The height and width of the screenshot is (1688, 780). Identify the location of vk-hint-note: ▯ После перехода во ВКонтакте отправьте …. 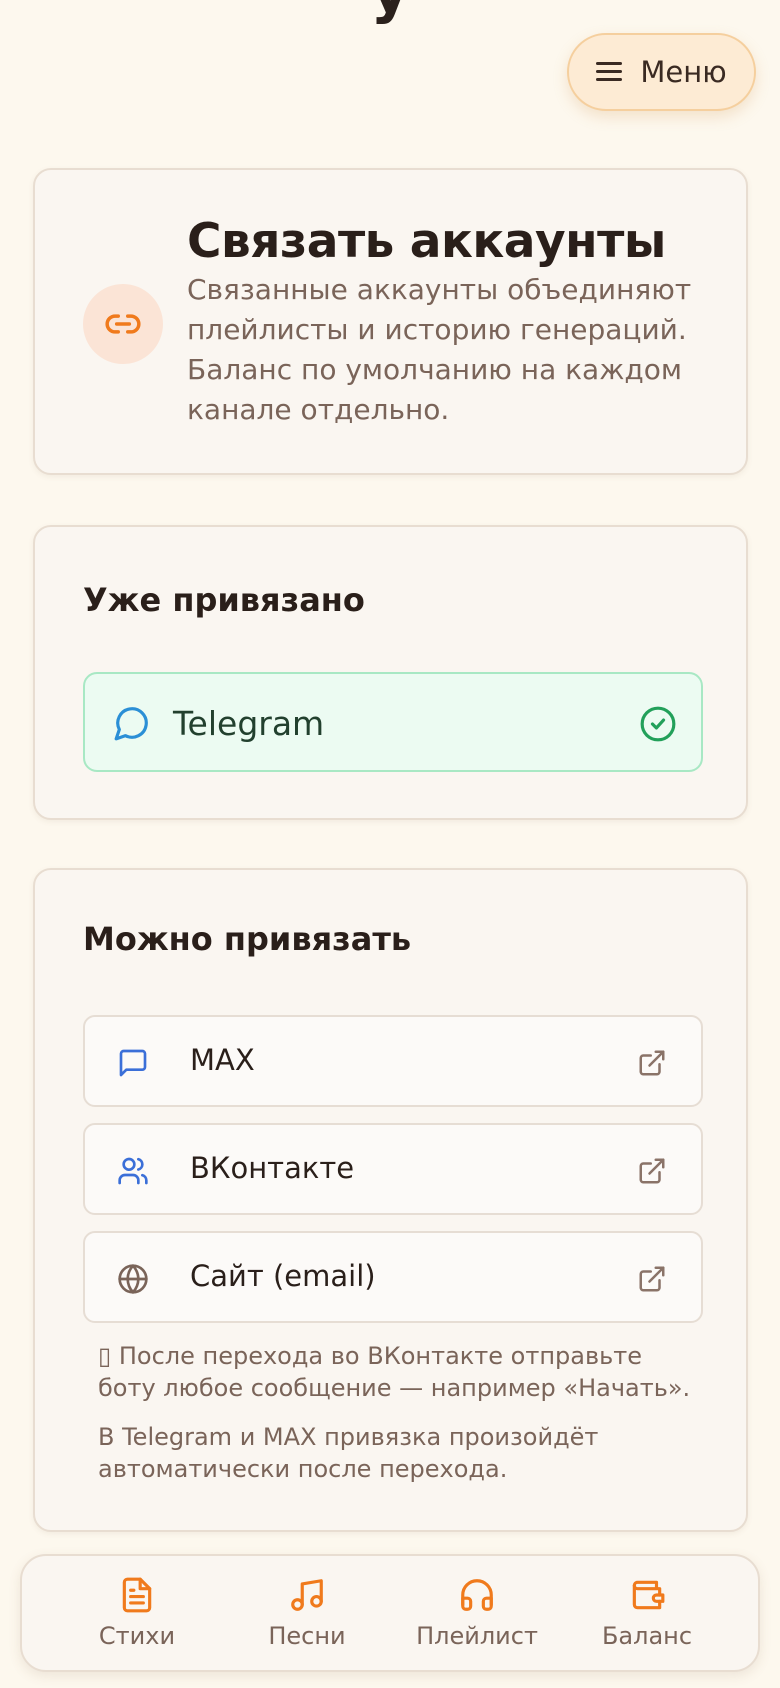
(394, 1372).